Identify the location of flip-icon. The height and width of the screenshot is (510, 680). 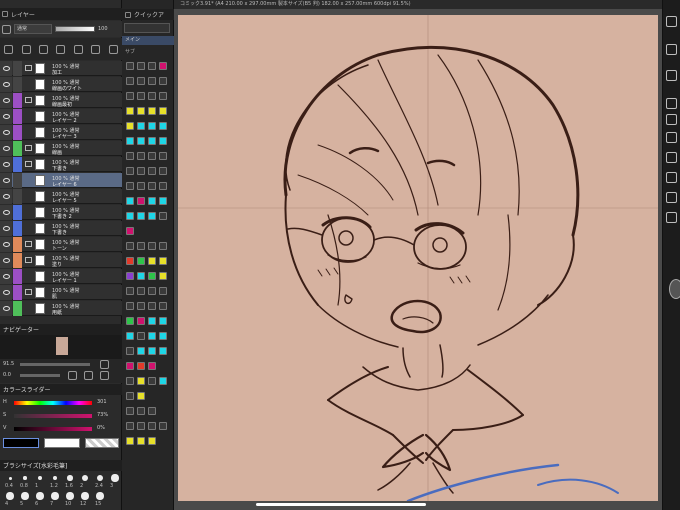
(104, 375).